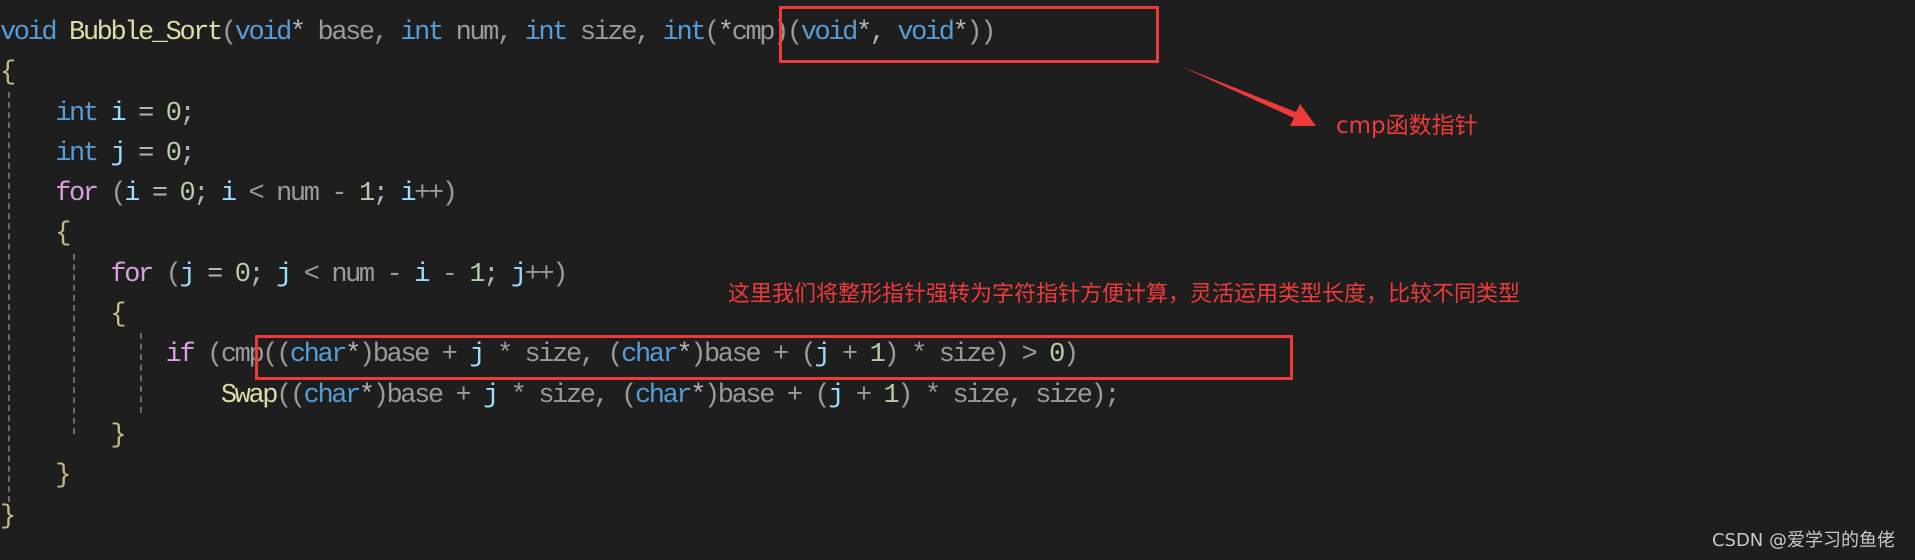  Describe the element at coordinates (1124, 294) in the screenshot. I see `char-cast-note: 这里我们将整形指针强转为字符指针方便计算，灵活运用类型长度，比较不同类型` at that location.